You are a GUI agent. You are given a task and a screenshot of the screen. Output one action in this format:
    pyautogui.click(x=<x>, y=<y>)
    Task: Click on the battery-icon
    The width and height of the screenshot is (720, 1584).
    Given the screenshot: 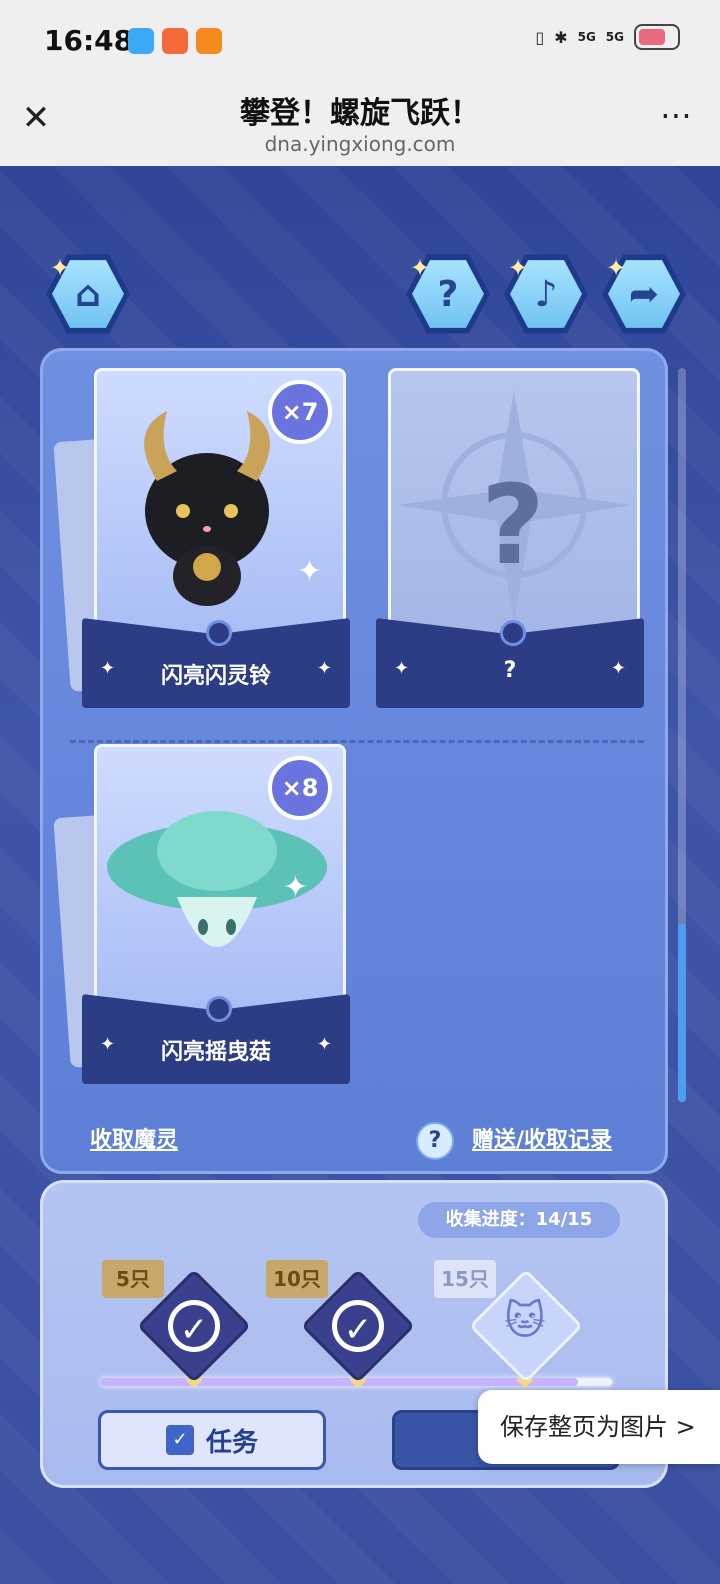 What is the action you would take?
    pyautogui.click(x=657, y=37)
    